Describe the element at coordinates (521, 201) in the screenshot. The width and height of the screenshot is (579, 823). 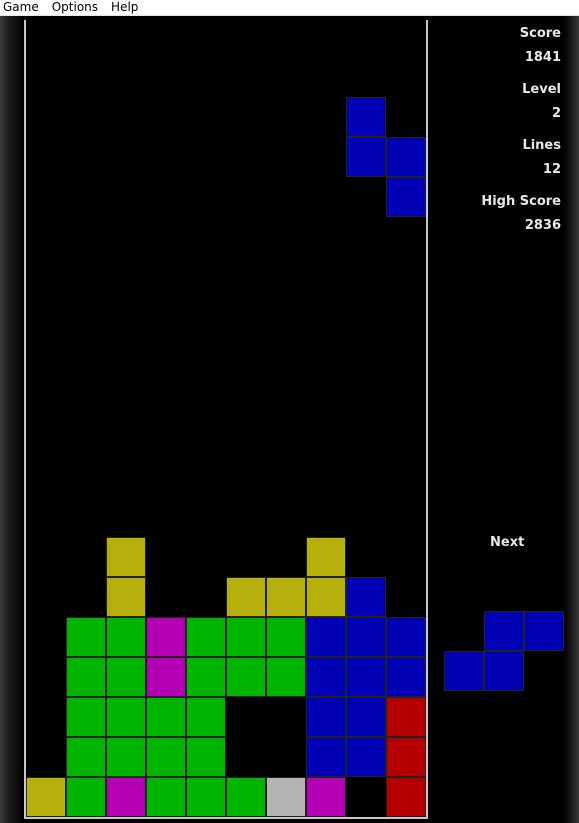
I see `high-score-label: High Score` at that location.